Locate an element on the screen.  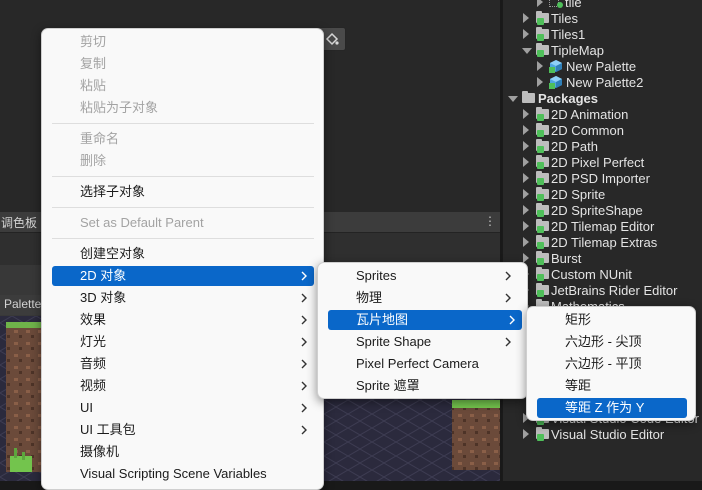
menu-item-cut: 剪切 is located at coordinates (183, 42).